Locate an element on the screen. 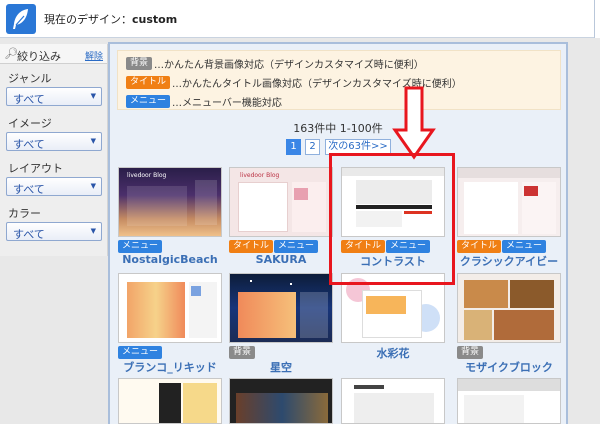 This screenshot has height=424, width=600. legend-text: …かんたん背景画像対応（デザインカスタマイズ時に便利） is located at coordinates (289, 65).